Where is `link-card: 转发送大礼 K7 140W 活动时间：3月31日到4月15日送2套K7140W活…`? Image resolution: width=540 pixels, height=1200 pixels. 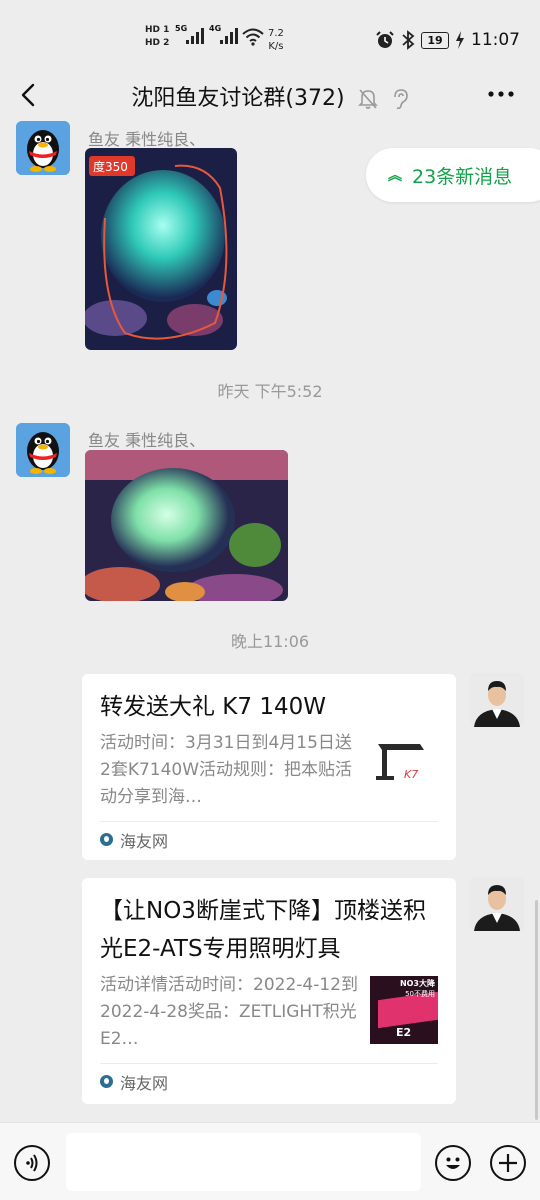
link-card: 转发送大礼 K7 140W 活动时间：3月31日到4月15日送2套K7140W活… is located at coordinates (269, 767).